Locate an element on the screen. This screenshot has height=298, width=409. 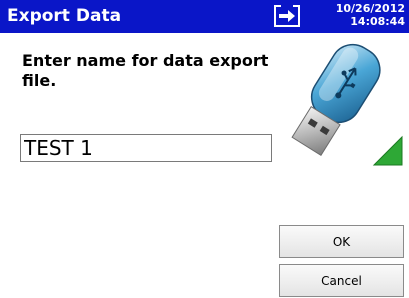
title-bar: Export Data 10/26/2012 14:08:44 is located at coordinates (204, 16).